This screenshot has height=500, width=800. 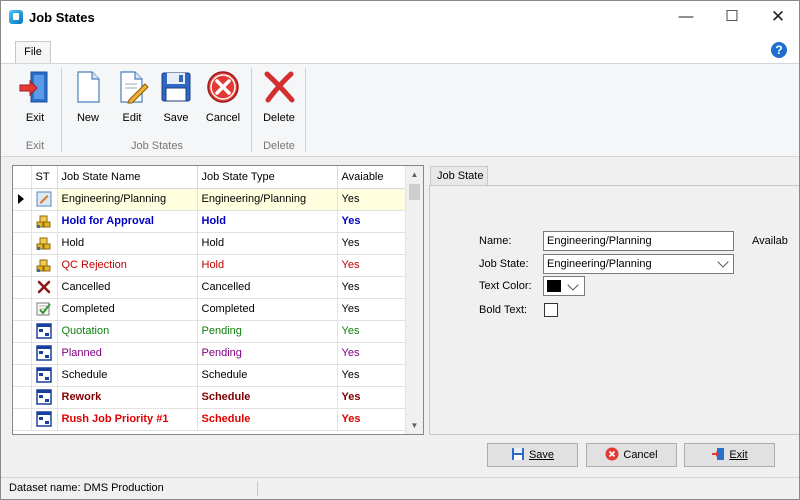 What do you see at coordinates (127, 287) in the screenshot?
I see `job-state-name-cell: Cancelled` at bounding box center [127, 287].